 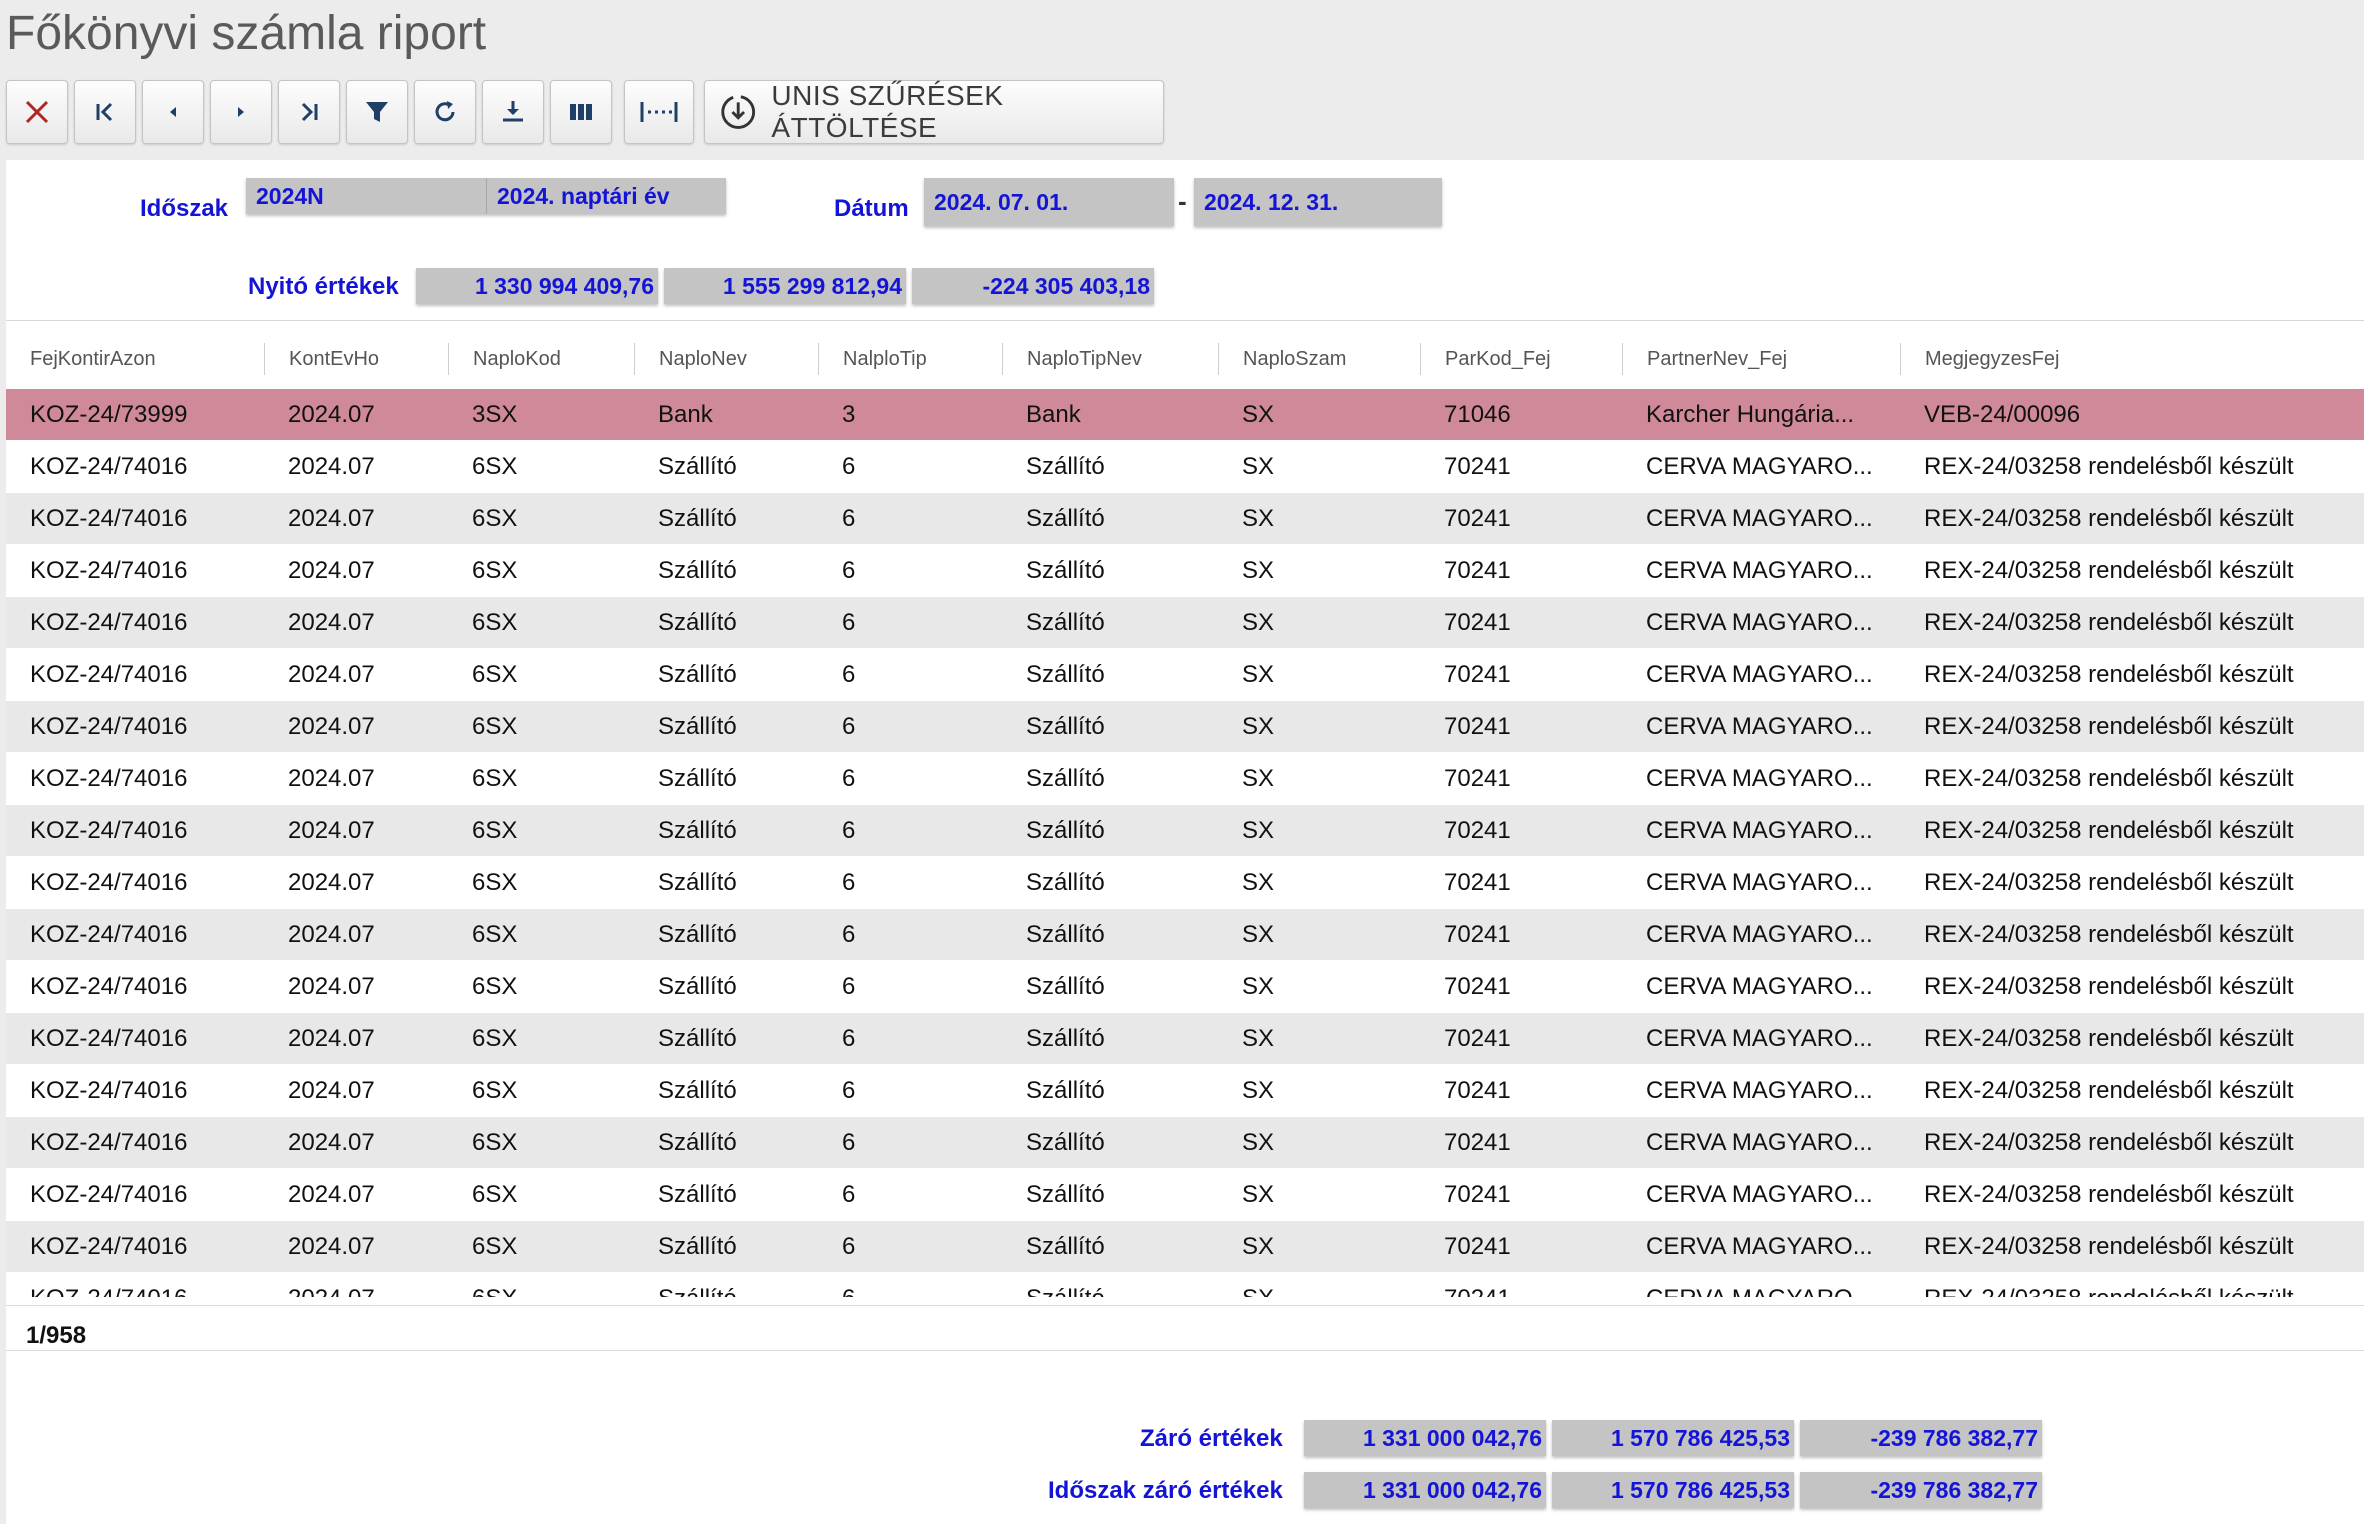 What do you see at coordinates (377, 112) in the screenshot?
I see `filter-button` at bounding box center [377, 112].